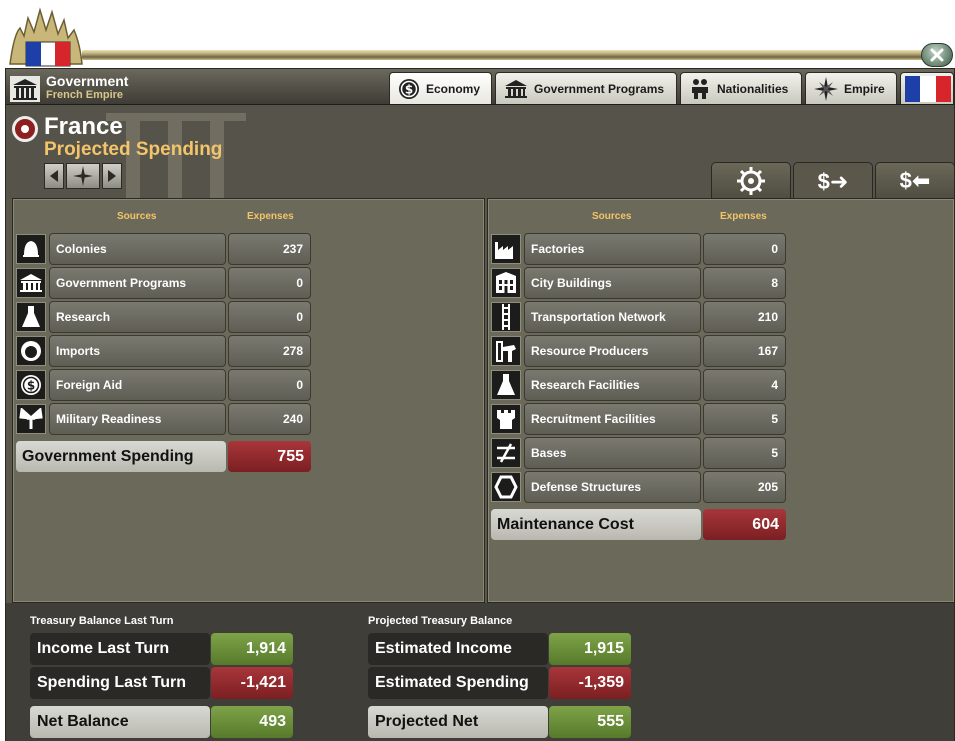 Image resolution: width=955 pixels, height=741 pixels. Describe the element at coordinates (31, 249) in the screenshot. I see `bell-icon` at that location.